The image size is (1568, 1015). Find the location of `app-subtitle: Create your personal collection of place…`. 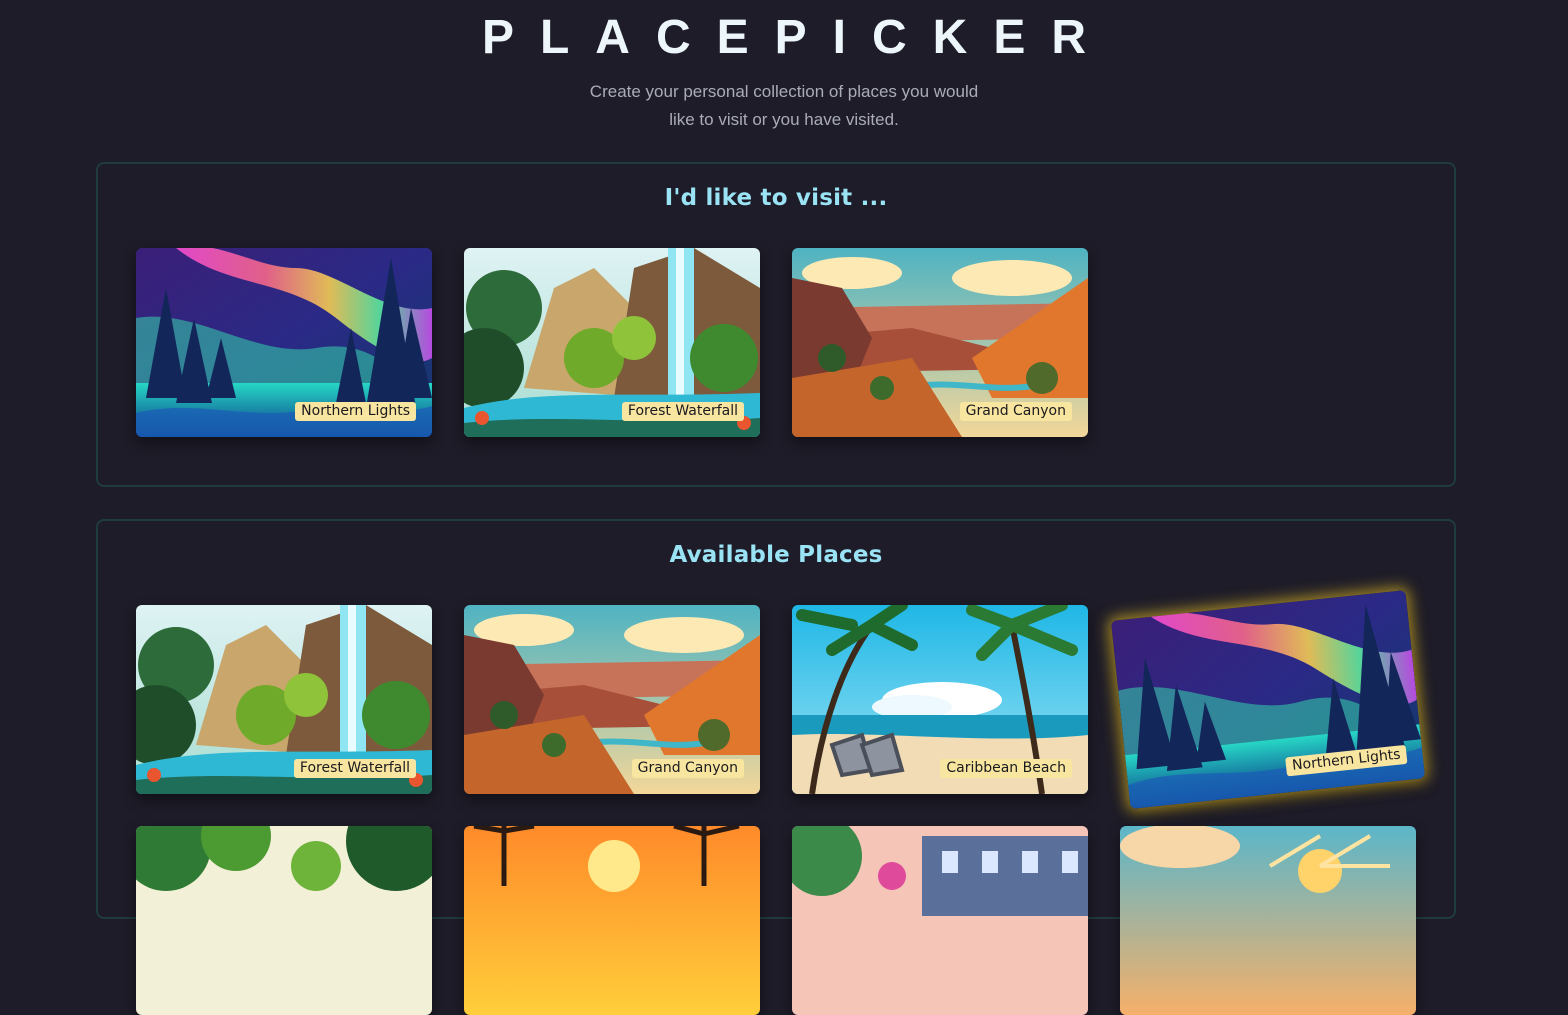

app-subtitle: Create your personal collection of place… is located at coordinates (784, 105).